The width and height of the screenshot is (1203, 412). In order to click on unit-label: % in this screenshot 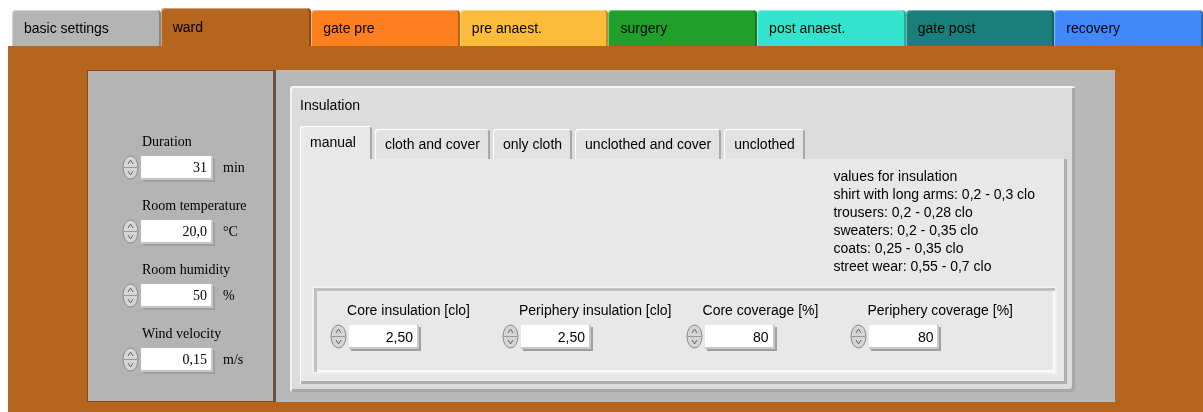, I will do `click(229, 296)`.